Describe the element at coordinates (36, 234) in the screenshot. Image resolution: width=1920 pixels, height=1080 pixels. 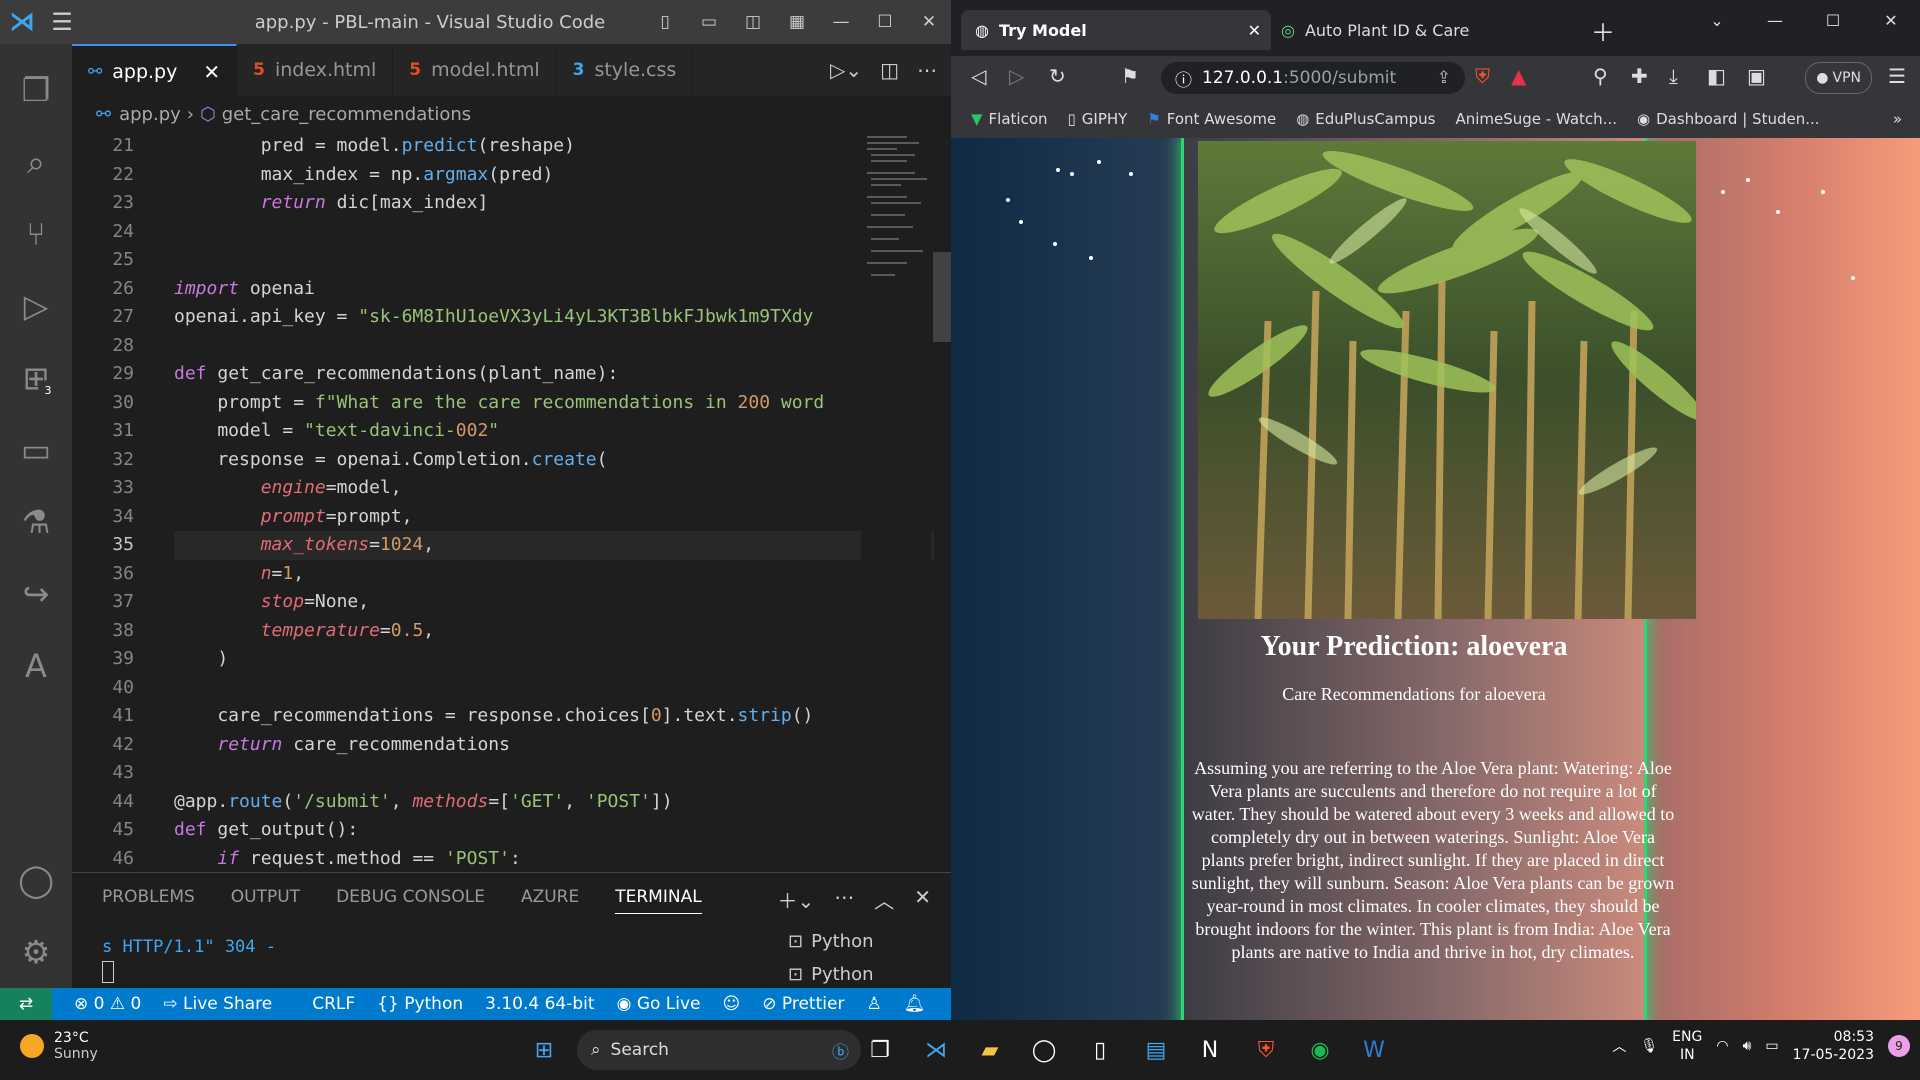
I see `source-control-icon: ⑂` at that location.